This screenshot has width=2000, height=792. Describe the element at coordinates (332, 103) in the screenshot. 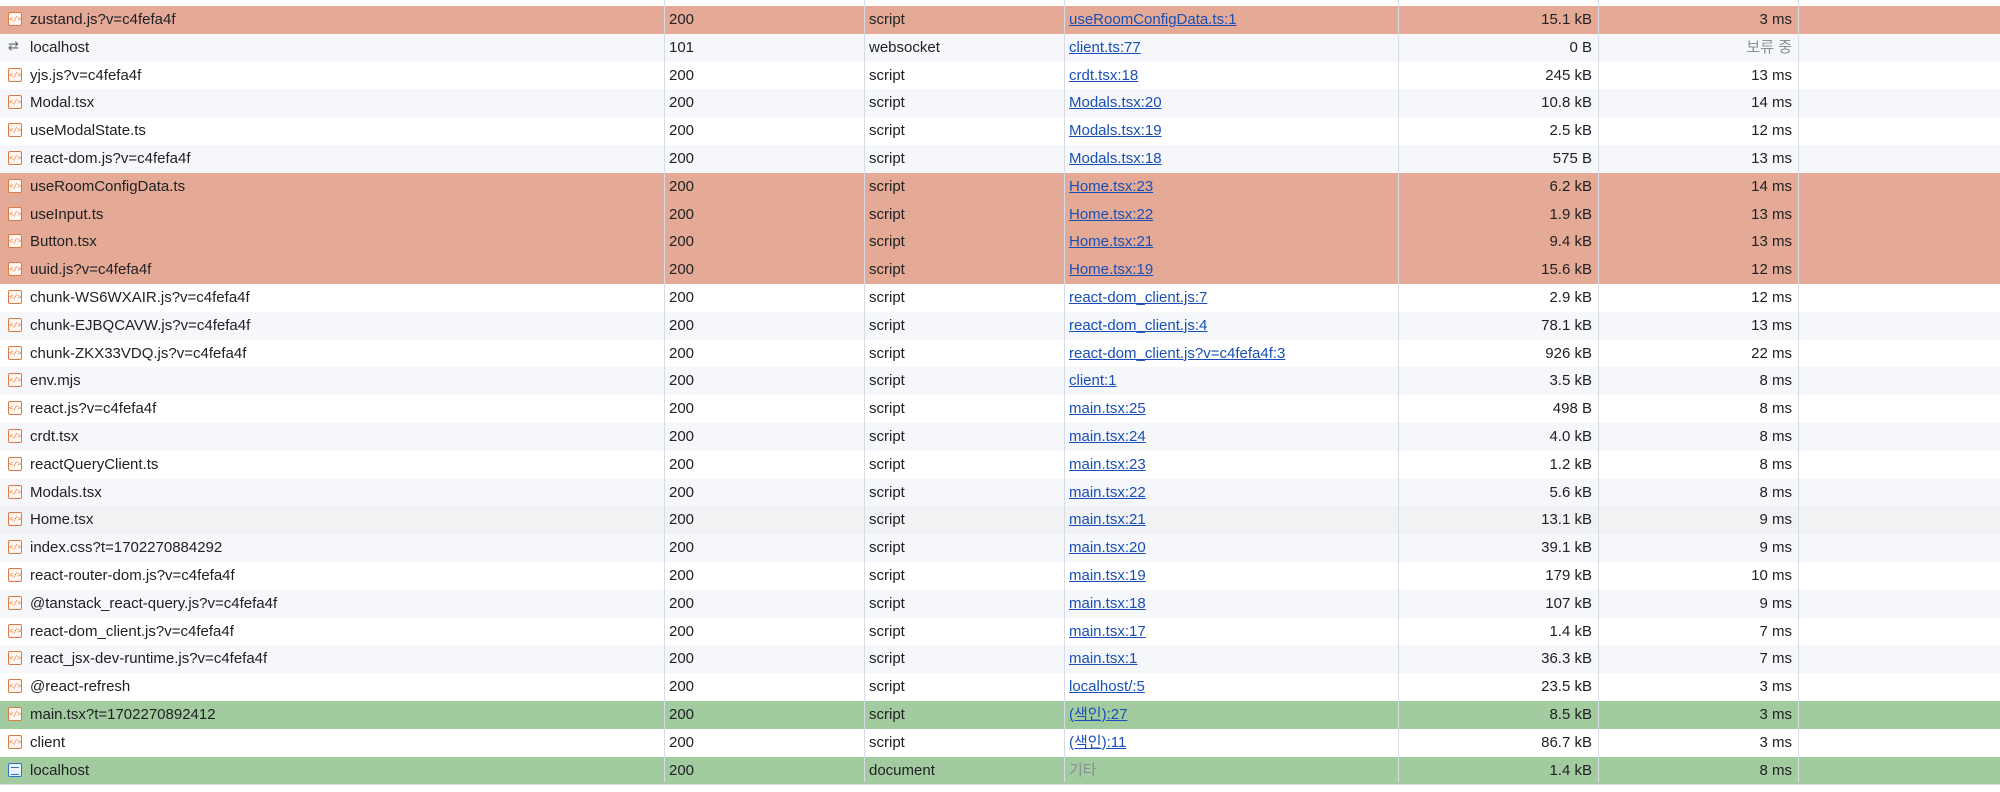

I see `name-cell: Modal.tsx` at that location.